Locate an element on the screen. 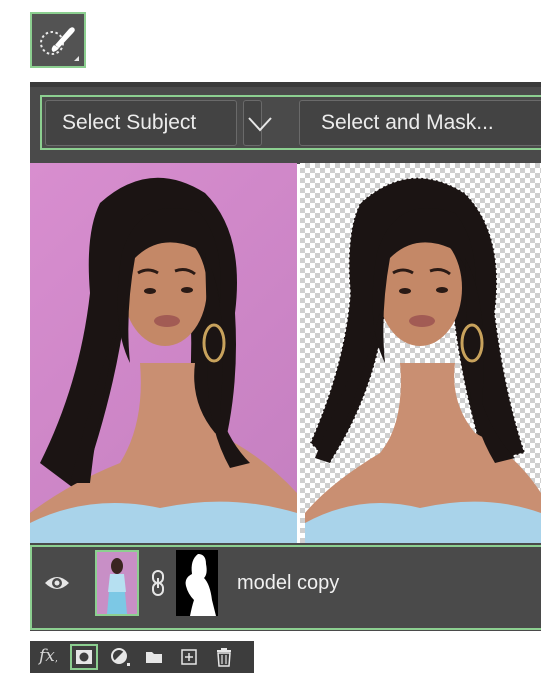  chevron-down-icon is located at coordinates (260, 123).